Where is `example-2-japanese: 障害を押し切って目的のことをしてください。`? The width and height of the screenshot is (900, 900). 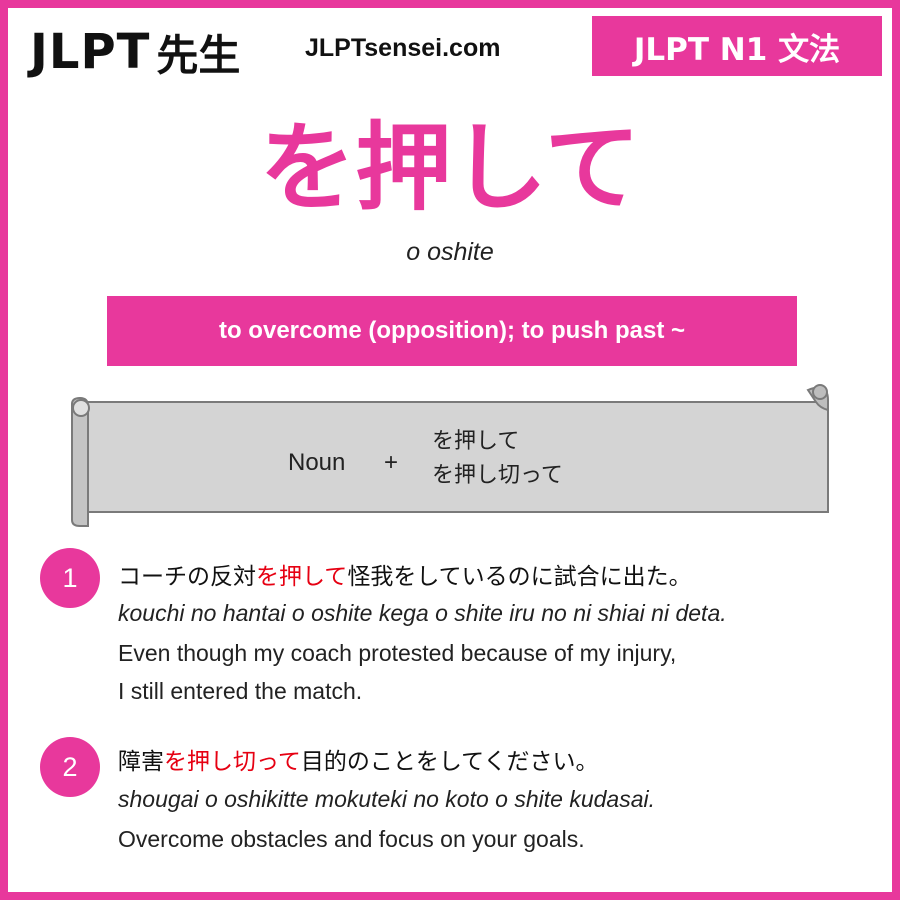 example-2-japanese: 障害を押し切って目的のことをしてください。 is located at coordinates (358, 759).